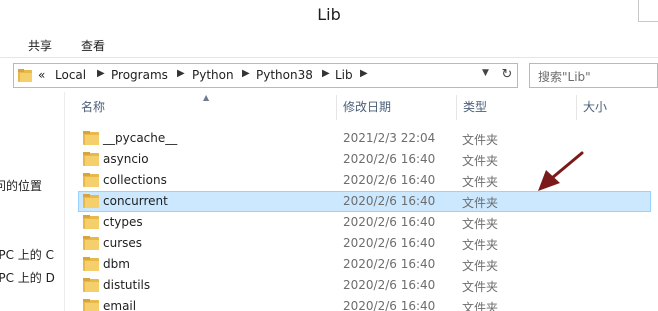 The image size is (658, 311). What do you see at coordinates (127, 285) in the screenshot?
I see `file-name: distutils` at bounding box center [127, 285].